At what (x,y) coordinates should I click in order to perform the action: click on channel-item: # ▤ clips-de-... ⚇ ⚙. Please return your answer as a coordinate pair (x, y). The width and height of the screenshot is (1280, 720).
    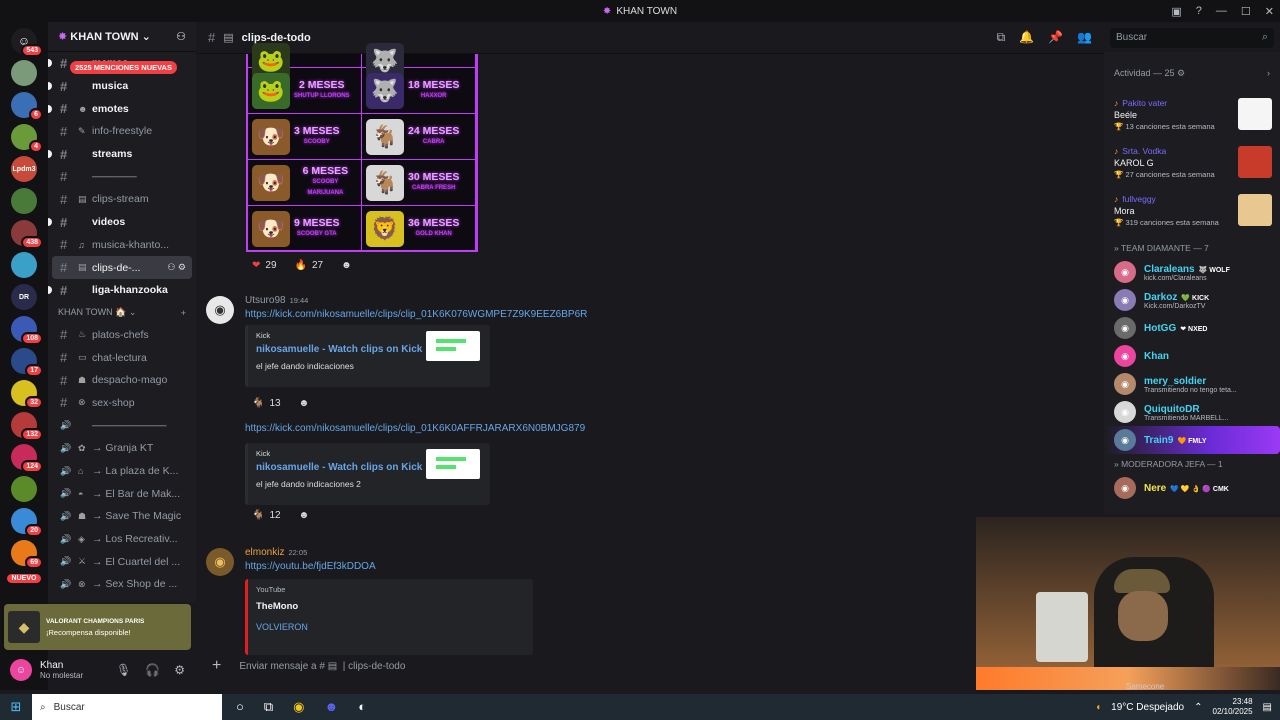
    Looking at the image, I should click on (122, 267).